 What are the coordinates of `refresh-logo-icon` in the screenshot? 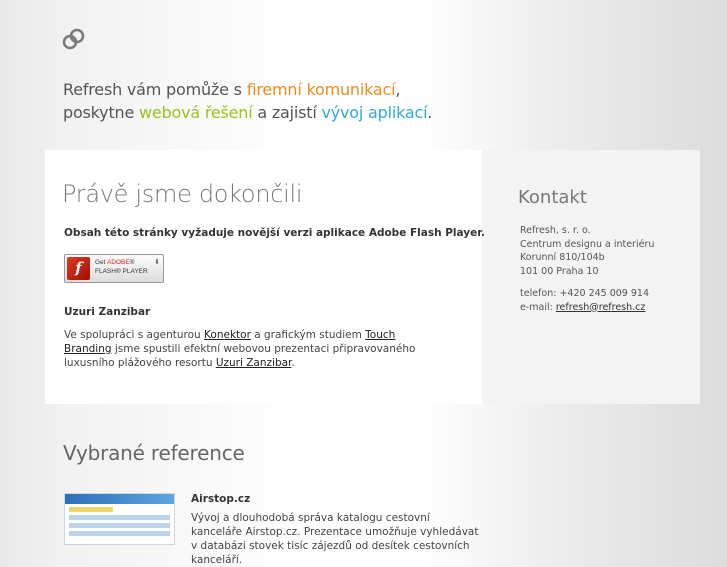 It's located at (74, 39).